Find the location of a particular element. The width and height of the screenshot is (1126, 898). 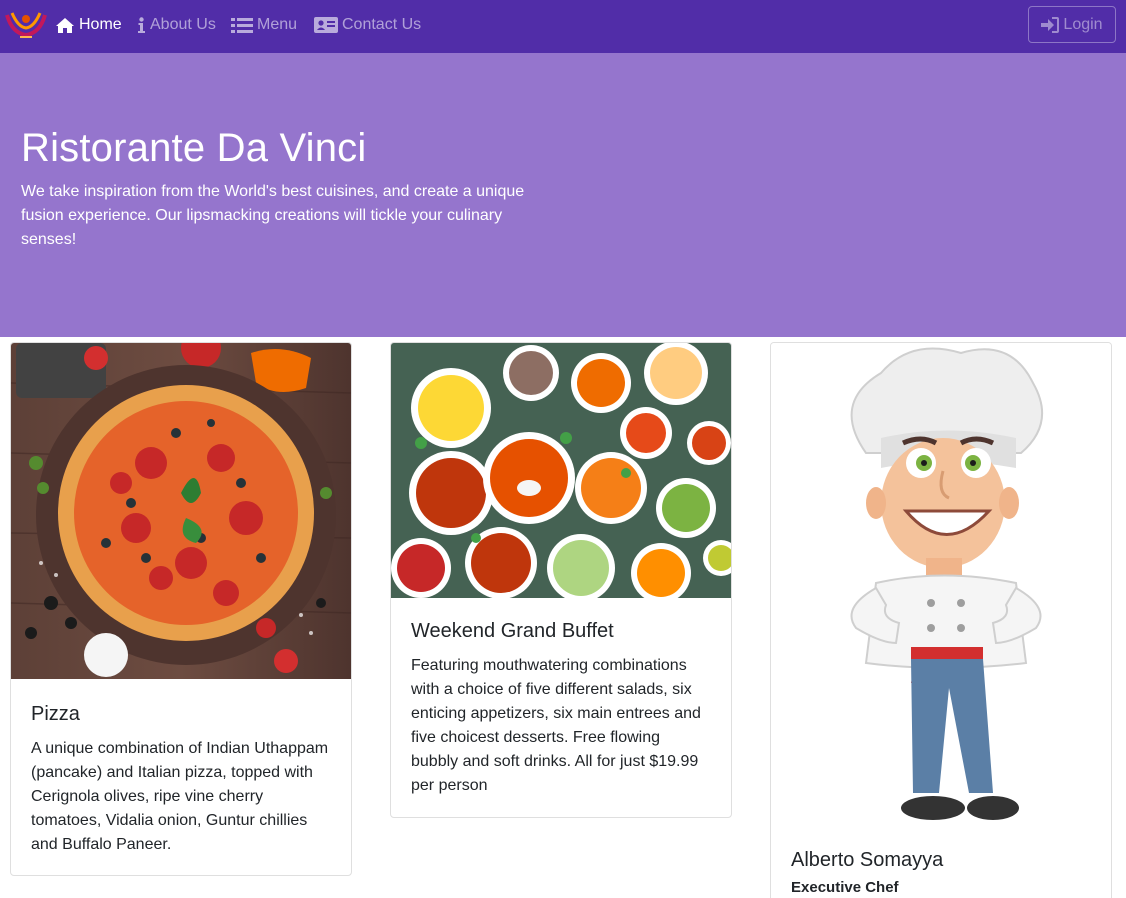

home-icon is located at coordinates (65, 25).